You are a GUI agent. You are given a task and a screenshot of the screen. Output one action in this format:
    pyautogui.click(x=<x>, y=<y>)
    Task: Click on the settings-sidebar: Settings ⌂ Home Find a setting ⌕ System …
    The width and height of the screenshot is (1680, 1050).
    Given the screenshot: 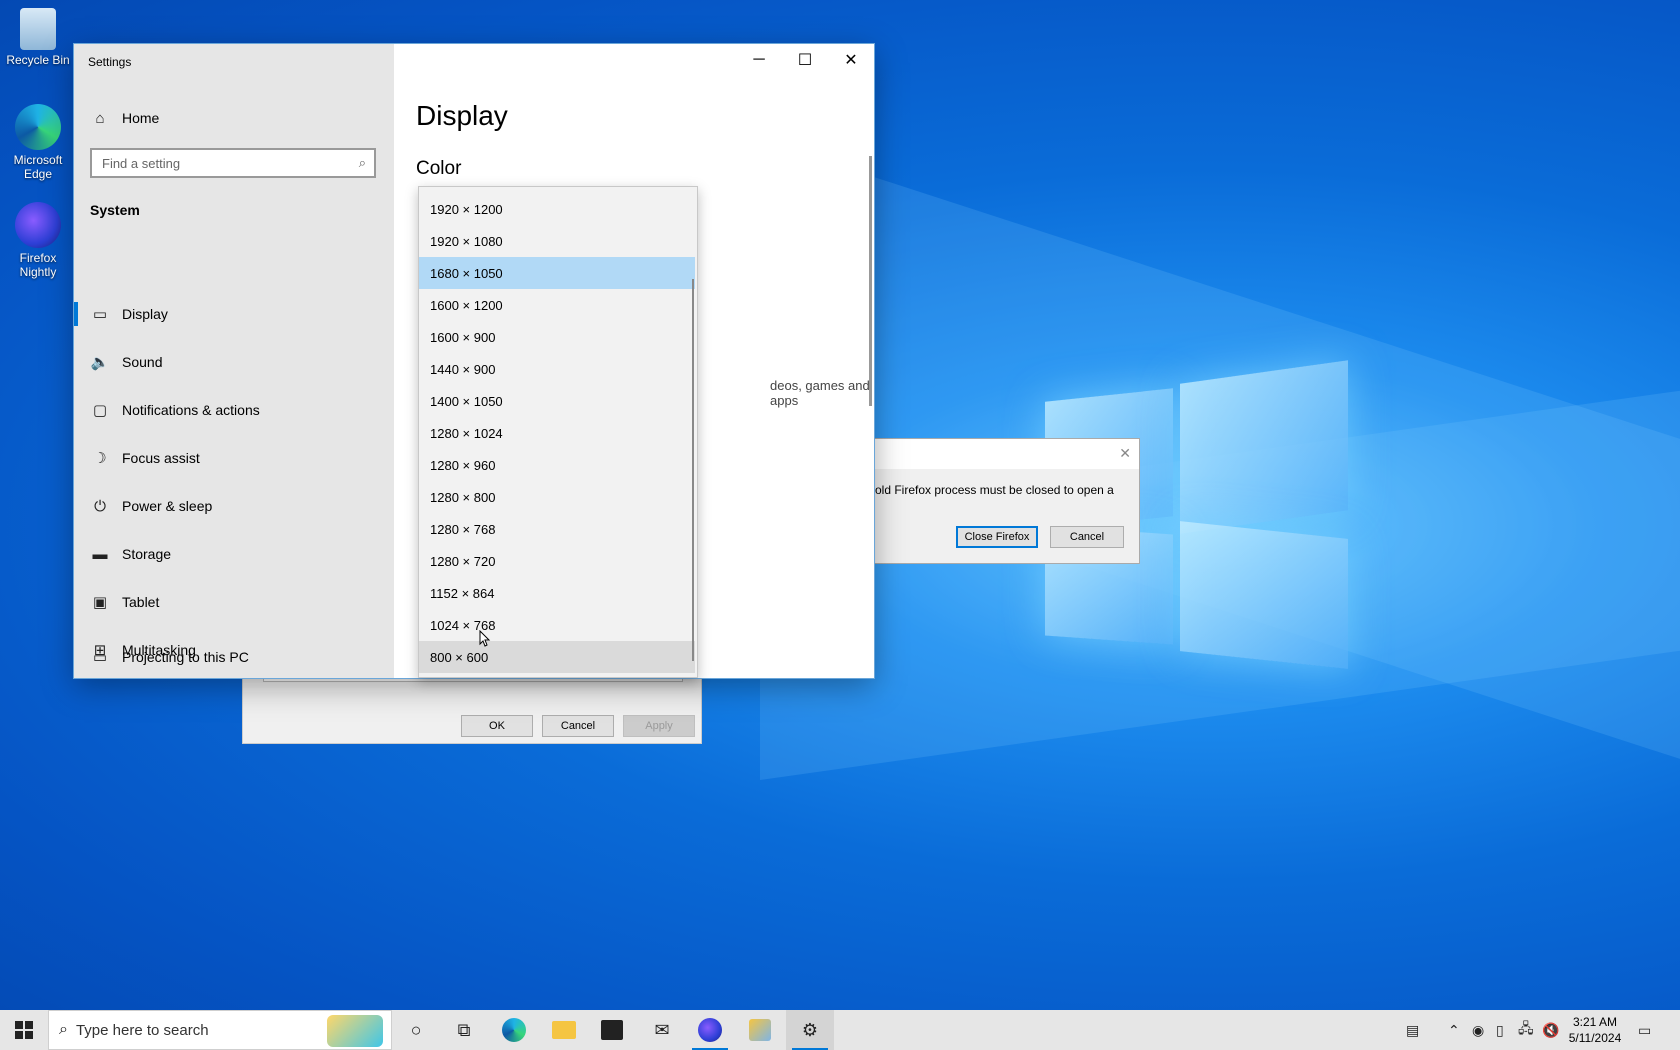 What is the action you would take?
    pyautogui.click(x=234, y=361)
    